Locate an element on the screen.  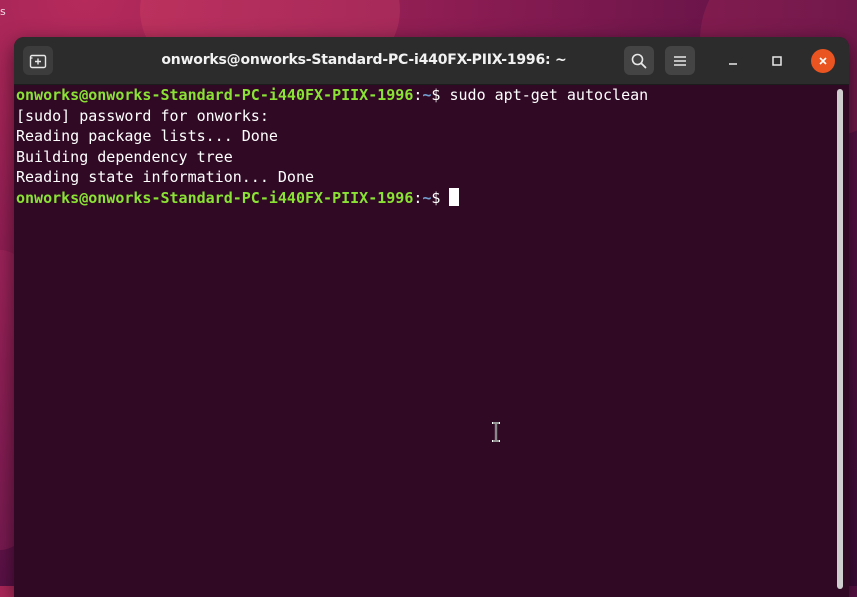
minimize-button is located at coordinates (733, 61).